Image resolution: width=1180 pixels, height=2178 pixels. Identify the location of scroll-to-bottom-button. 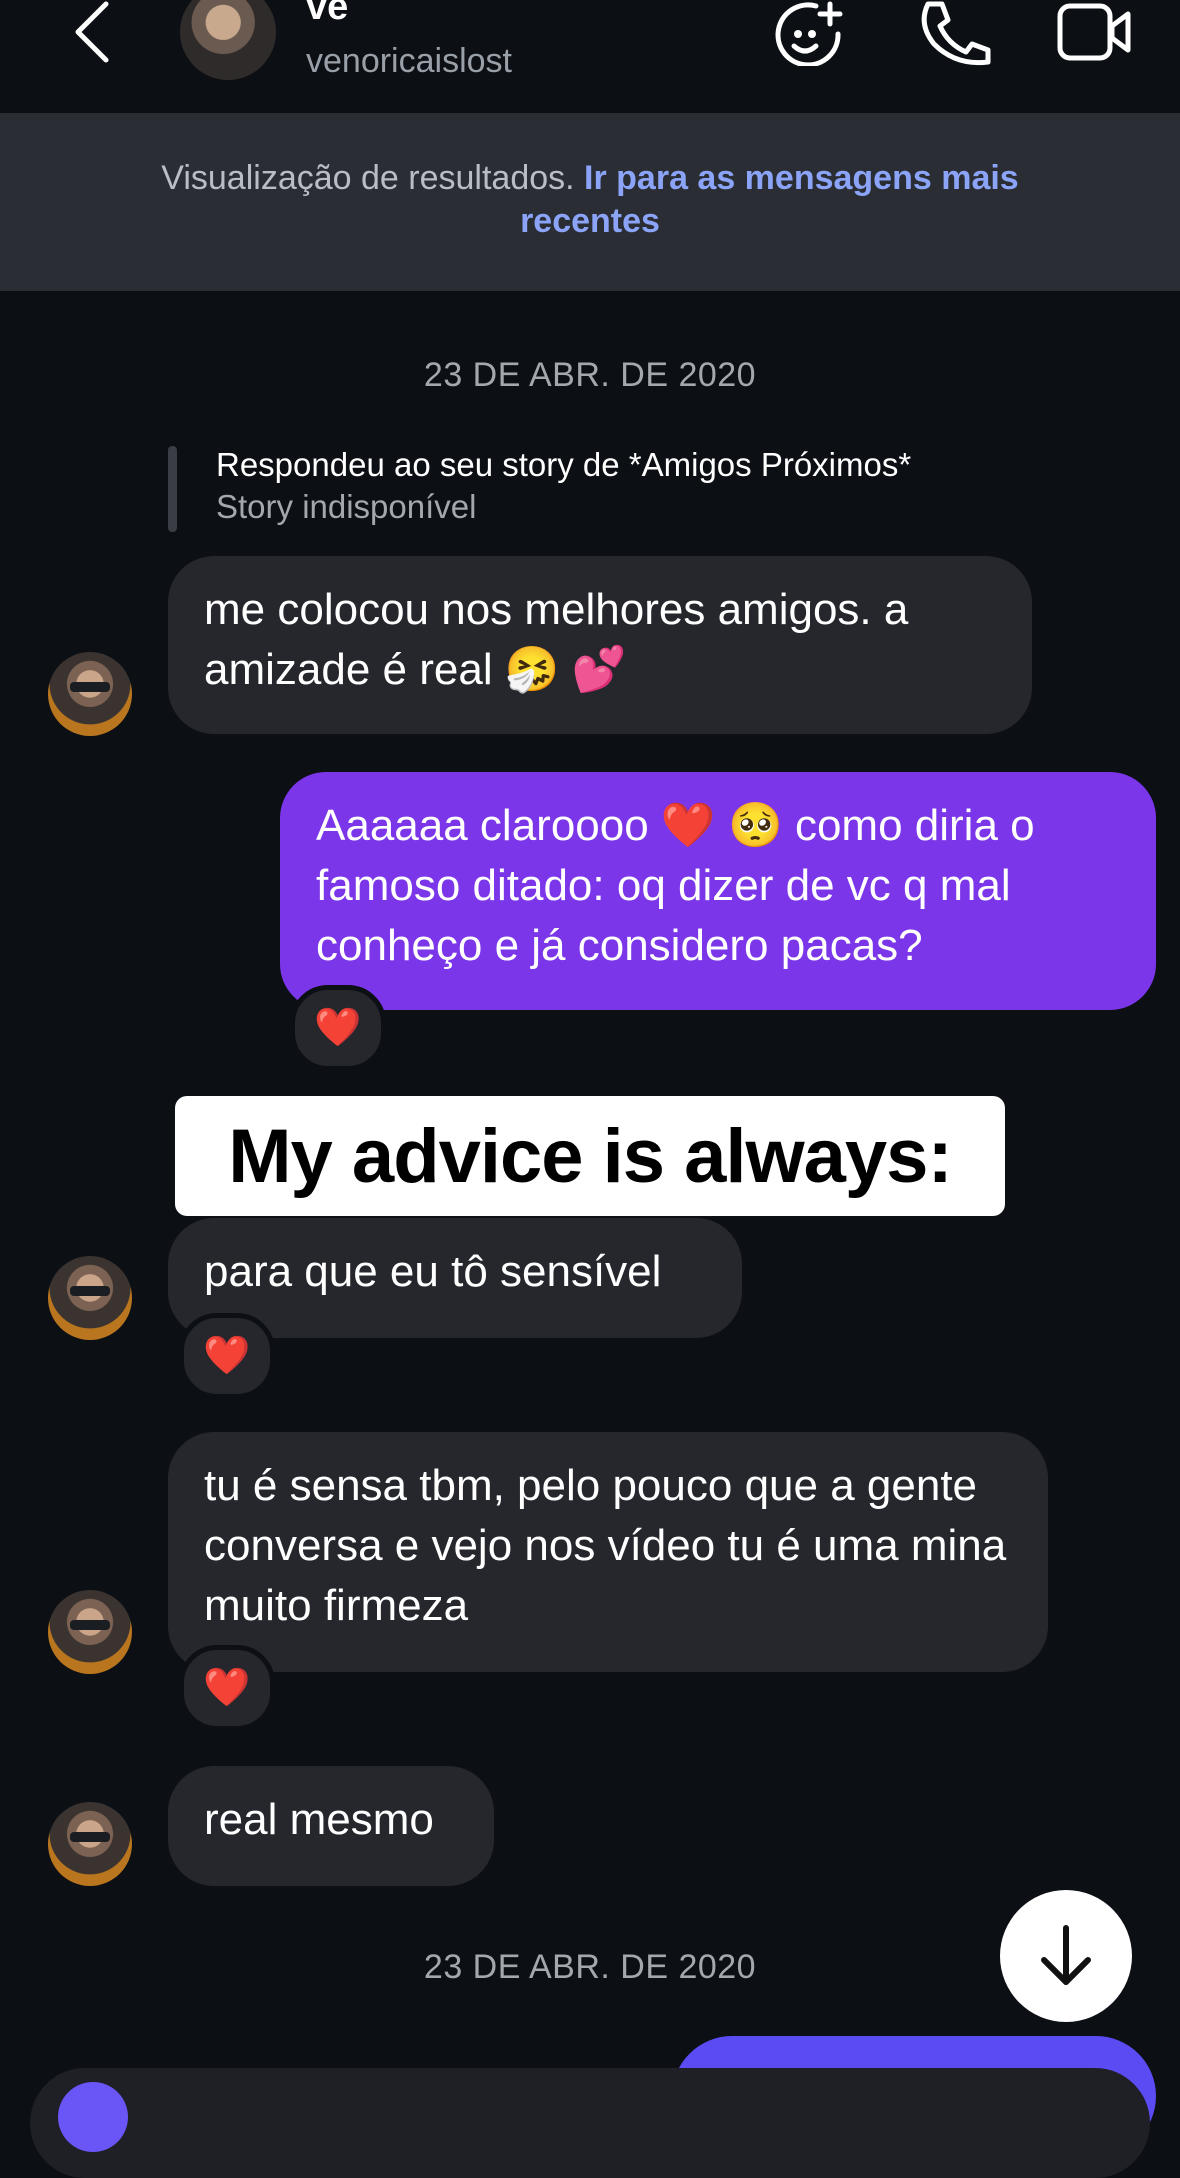
(1066, 1956).